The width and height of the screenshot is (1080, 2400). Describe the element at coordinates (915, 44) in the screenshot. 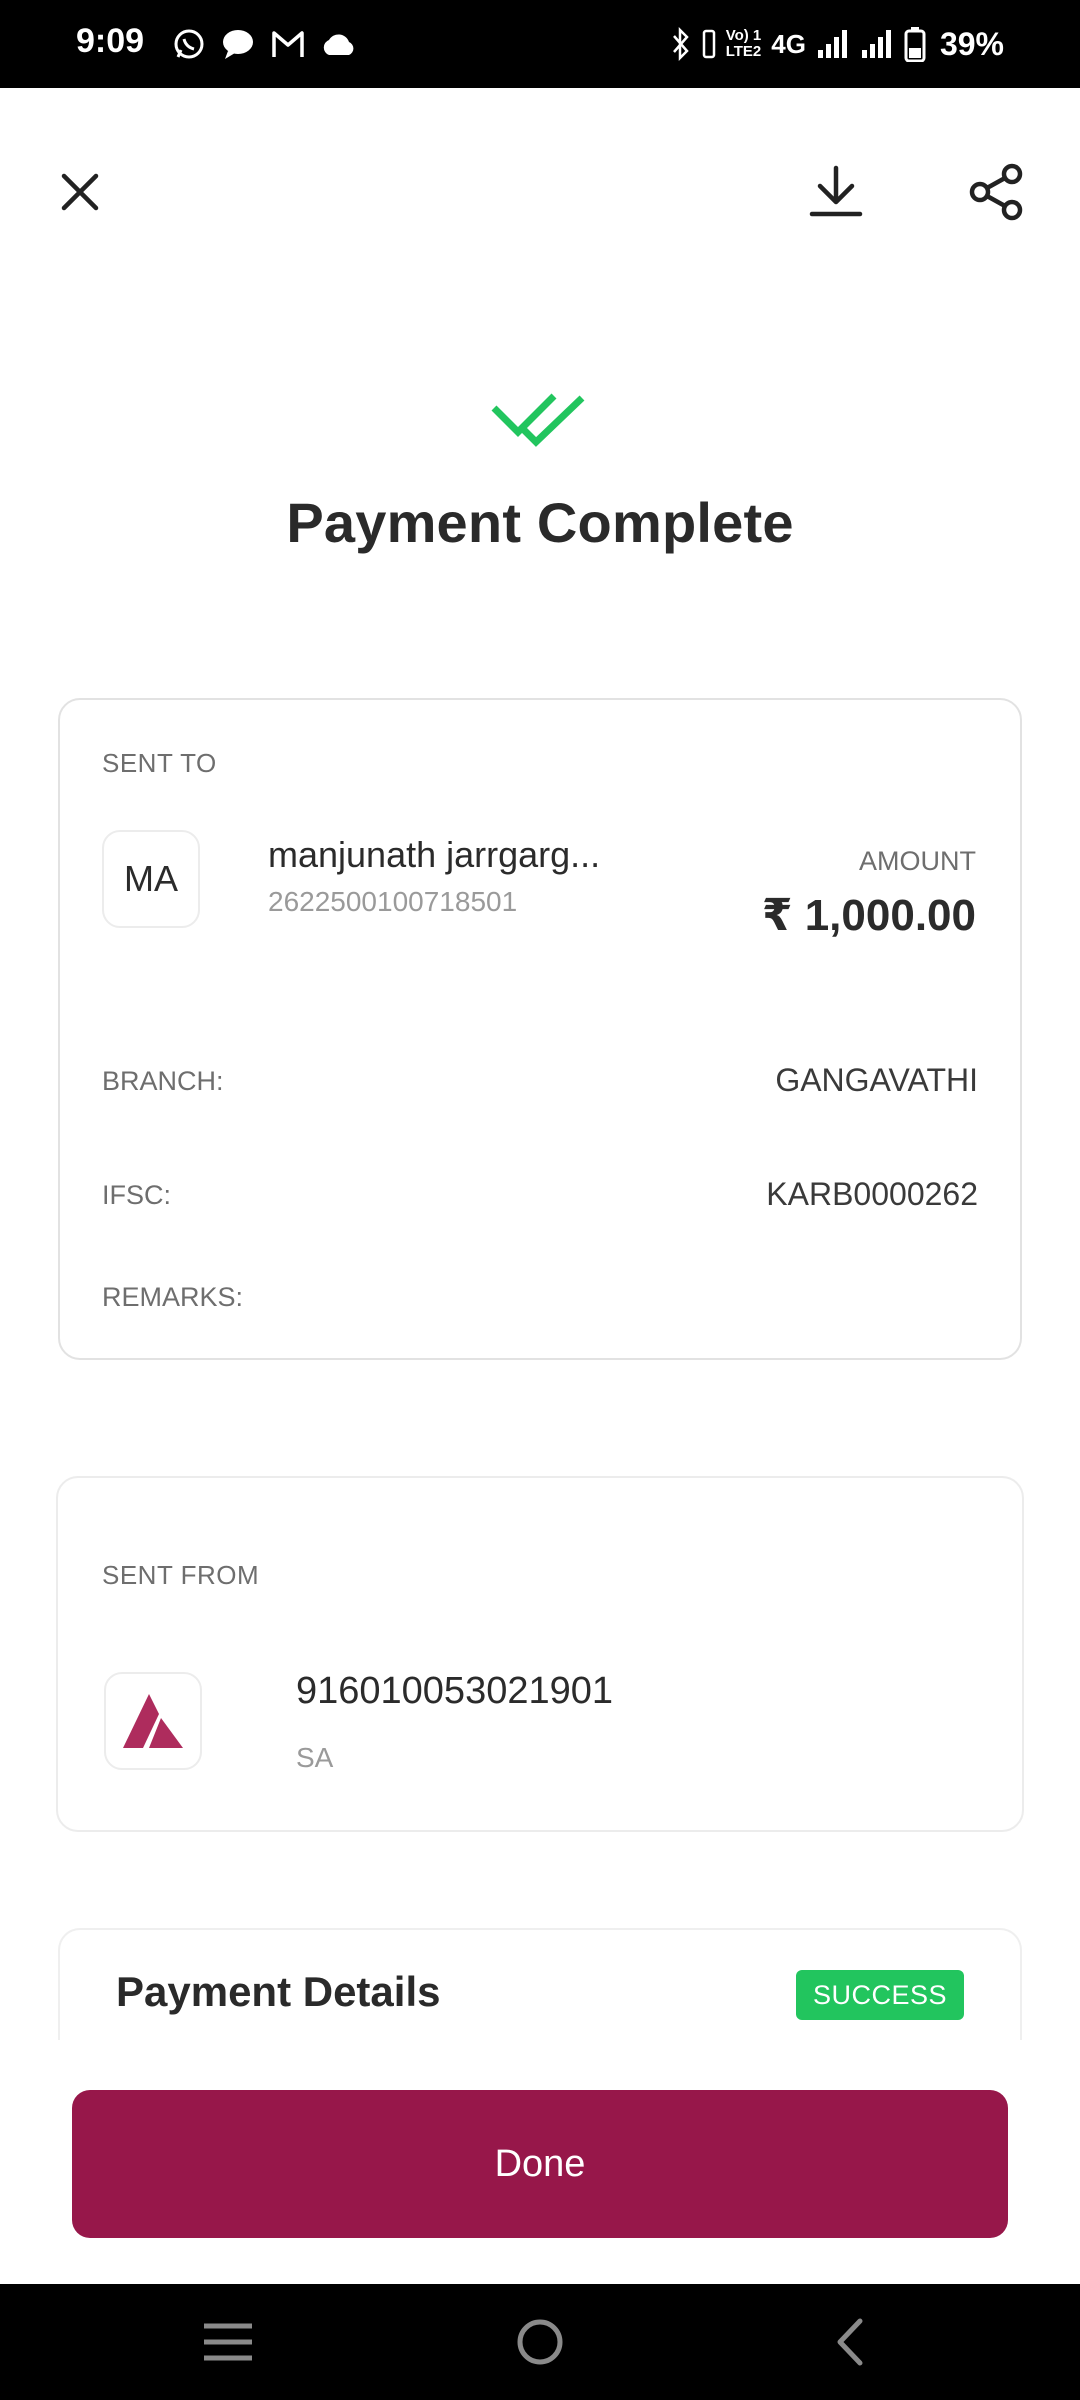

I see `battery-icon` at that location.